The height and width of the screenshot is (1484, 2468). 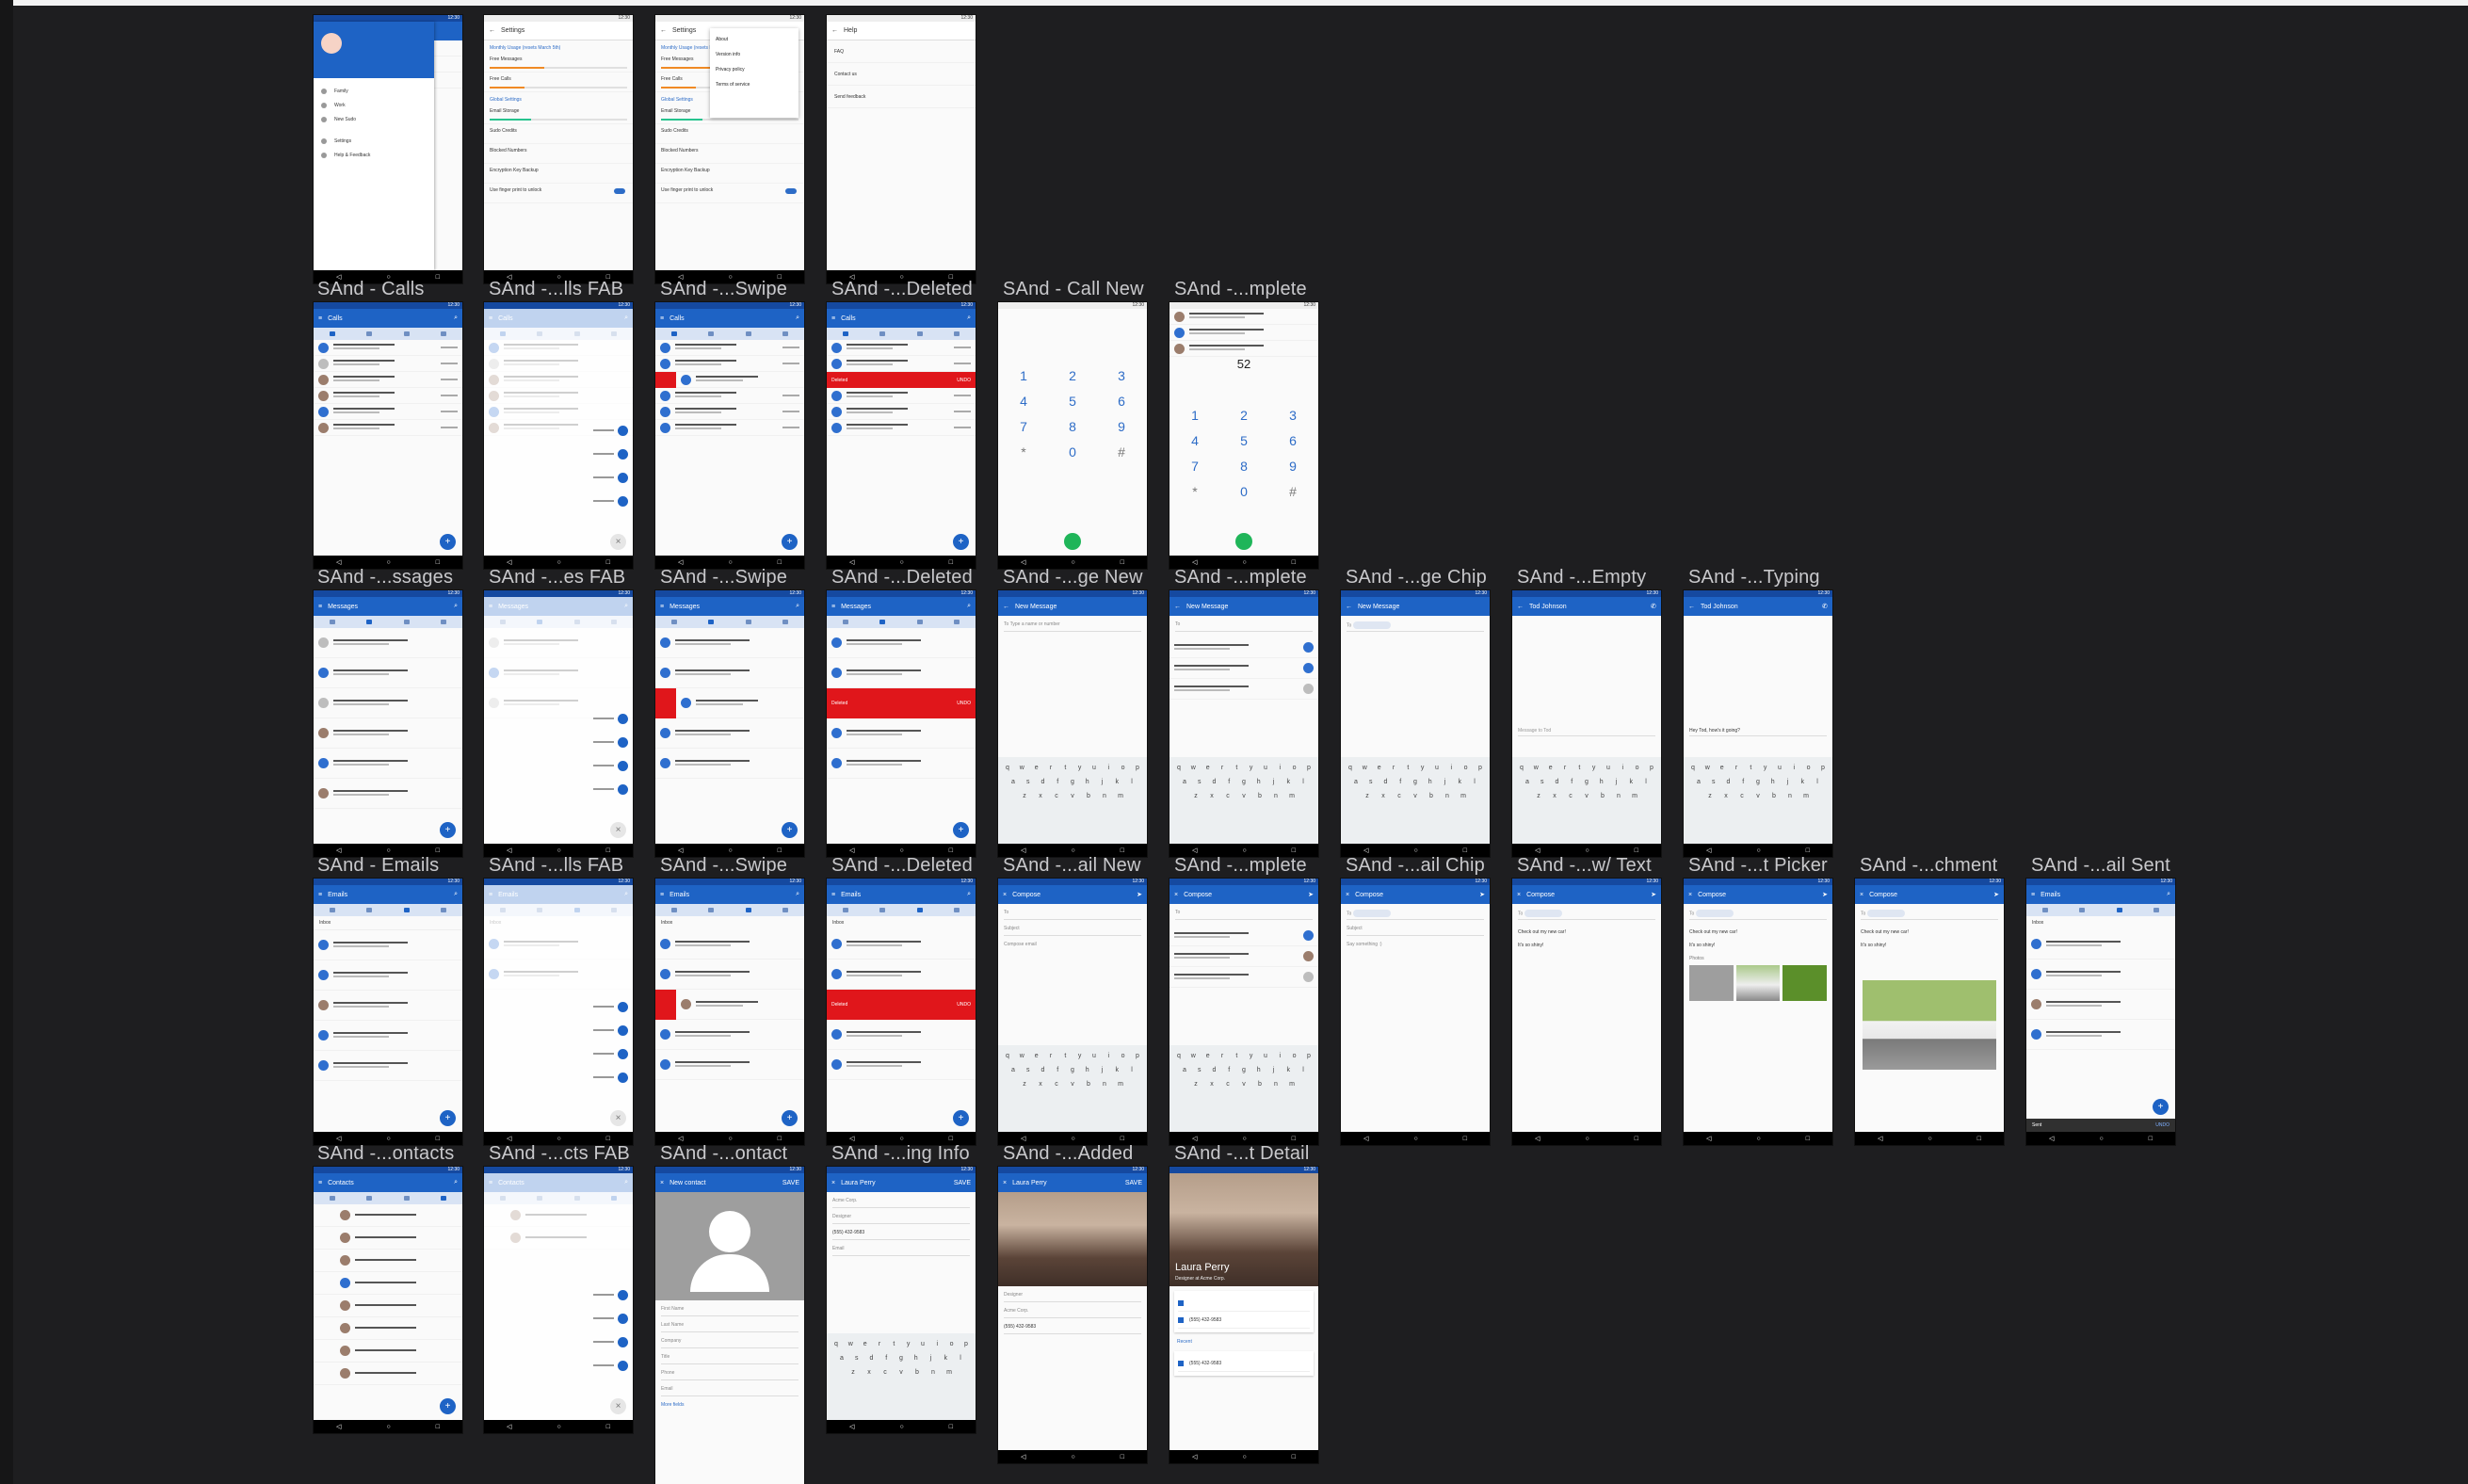 I want to click on artboard-contacts-fab: 12:30 ≡Contacts⌕ × ◁○□, so click(x=558, y=1300).